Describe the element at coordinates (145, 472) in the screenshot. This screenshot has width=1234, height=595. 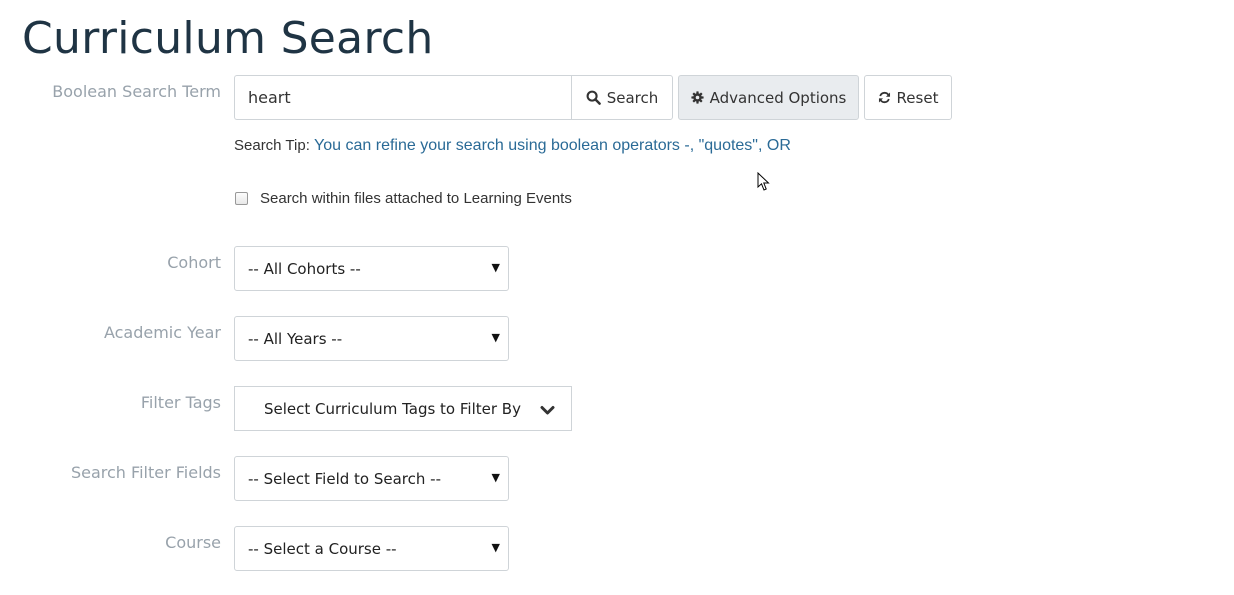
I see `search-filter-fields-label: Search Filter Fields` at that location.